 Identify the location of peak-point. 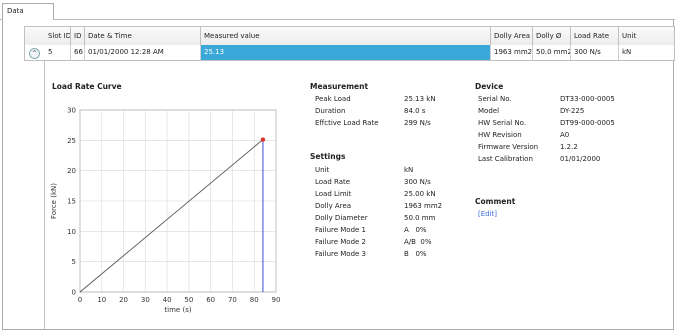
(263, 139).